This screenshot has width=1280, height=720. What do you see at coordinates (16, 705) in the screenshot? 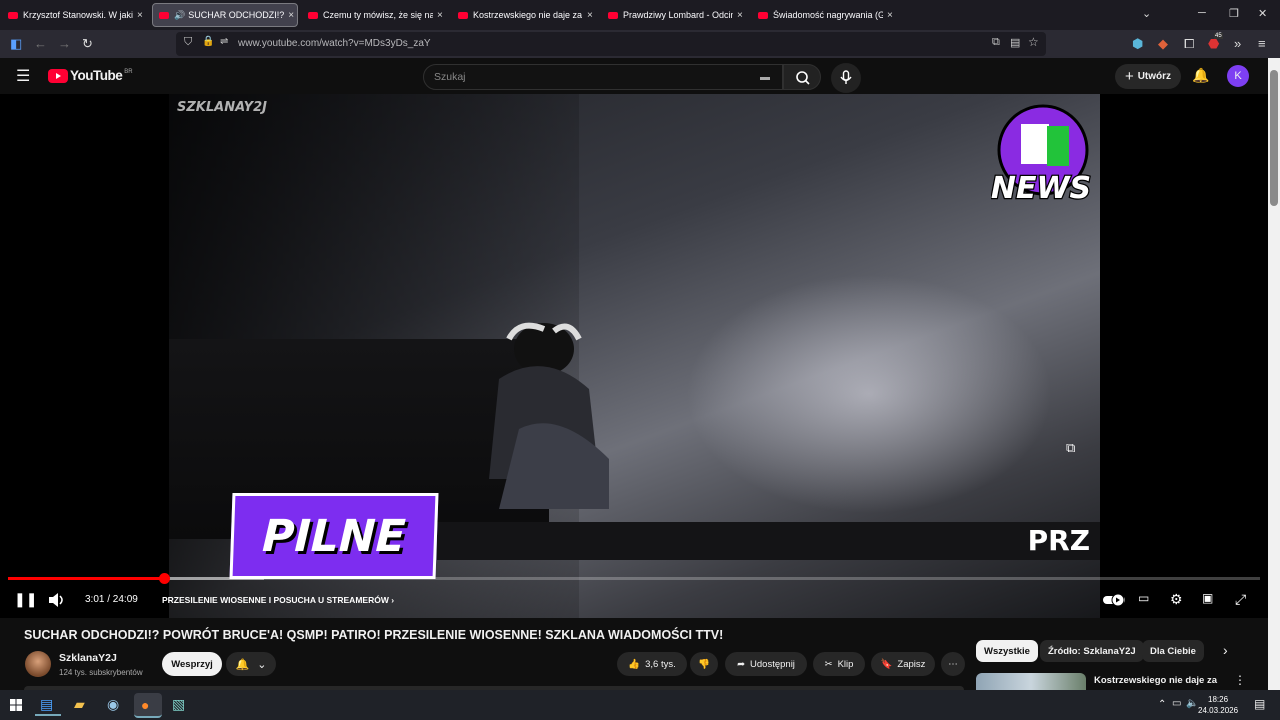
I see `windows-start-icon` at bounding box center [16, 705].